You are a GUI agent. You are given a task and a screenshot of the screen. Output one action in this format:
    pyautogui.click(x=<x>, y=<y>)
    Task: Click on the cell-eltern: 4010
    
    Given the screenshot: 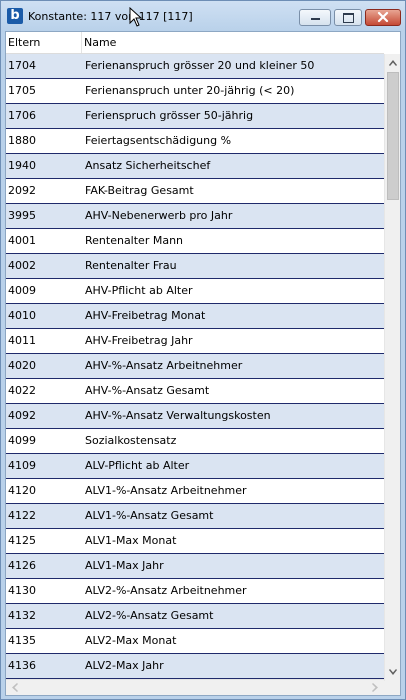 What is the action you would take?
    pyautogui.click(x=22, y=315)
    